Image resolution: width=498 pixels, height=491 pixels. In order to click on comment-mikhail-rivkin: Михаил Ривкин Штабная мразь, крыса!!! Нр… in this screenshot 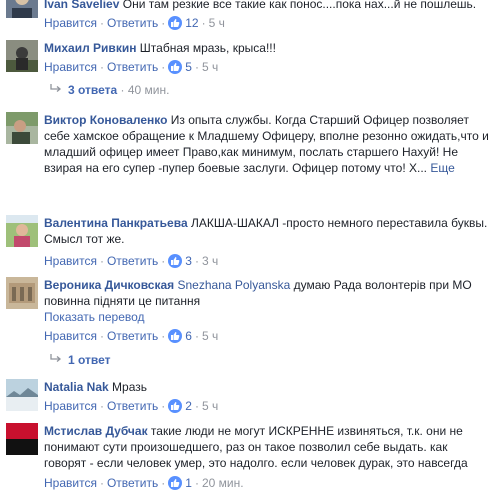, I will do `click(249, 73)`.